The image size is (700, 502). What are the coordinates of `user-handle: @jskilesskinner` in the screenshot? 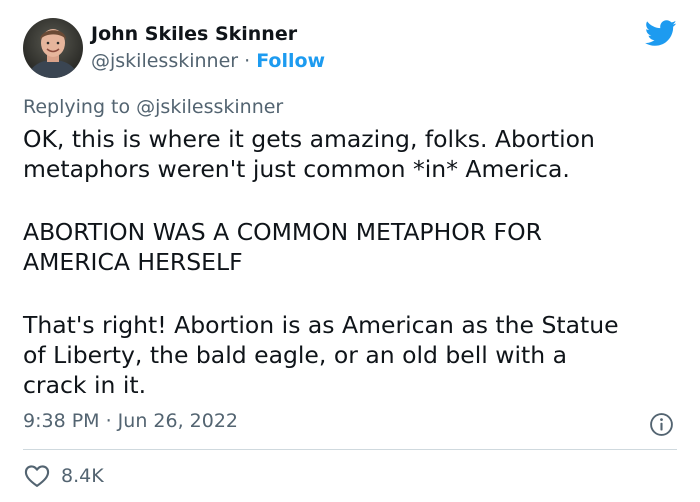 It's located at (164, 61).